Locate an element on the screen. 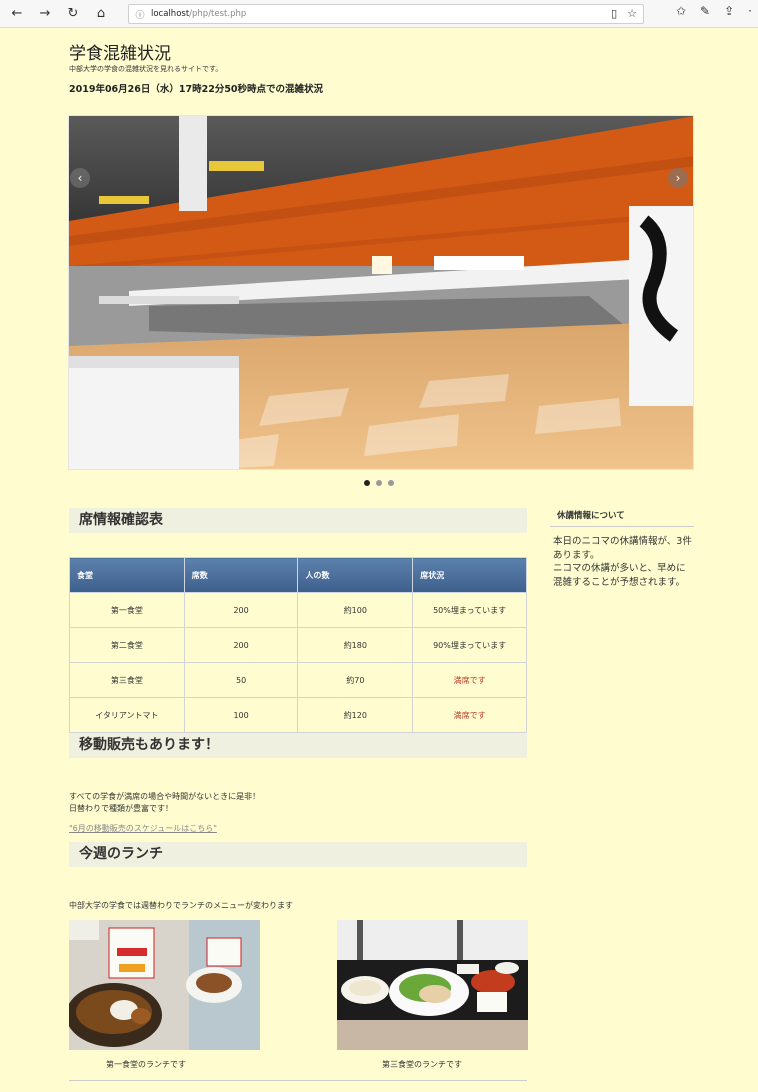 Image resolution: width=758 pixels, height=1092 pixels. lunch-description: 中部大学の学食では週替わりでランチのメニューが変わります is located at coordinates (181, 905).